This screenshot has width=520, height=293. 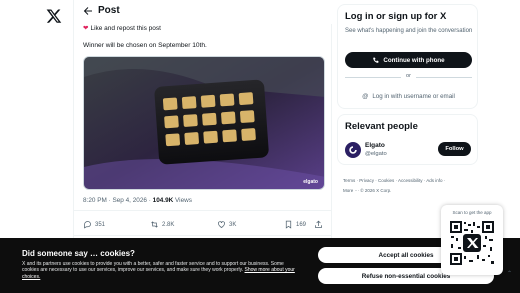 I want to click on login-username-button: @ Log in with username or email, so click(x=408, y=96).